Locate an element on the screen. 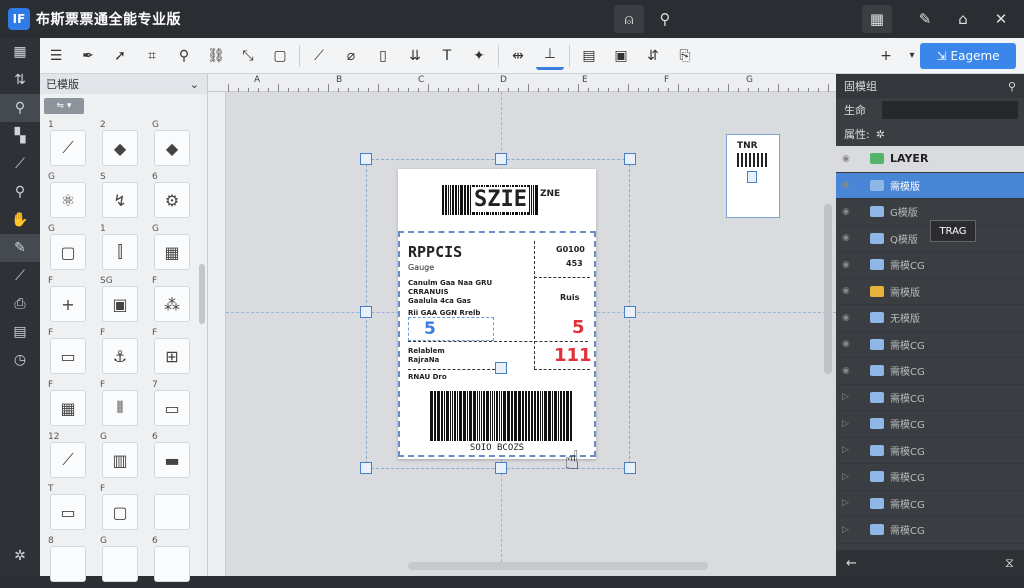 This screenshot has width=1024, height=588. palette-item: G ◆ is located at coordinates (174, 146).